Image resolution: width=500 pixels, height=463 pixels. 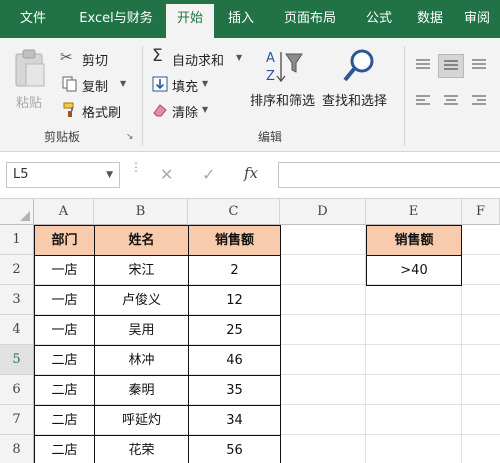 What do you see at coordinates (65, 241) in the screenshot?
I see `header-cell-dept: 部门` at bounding box center [65, 241].